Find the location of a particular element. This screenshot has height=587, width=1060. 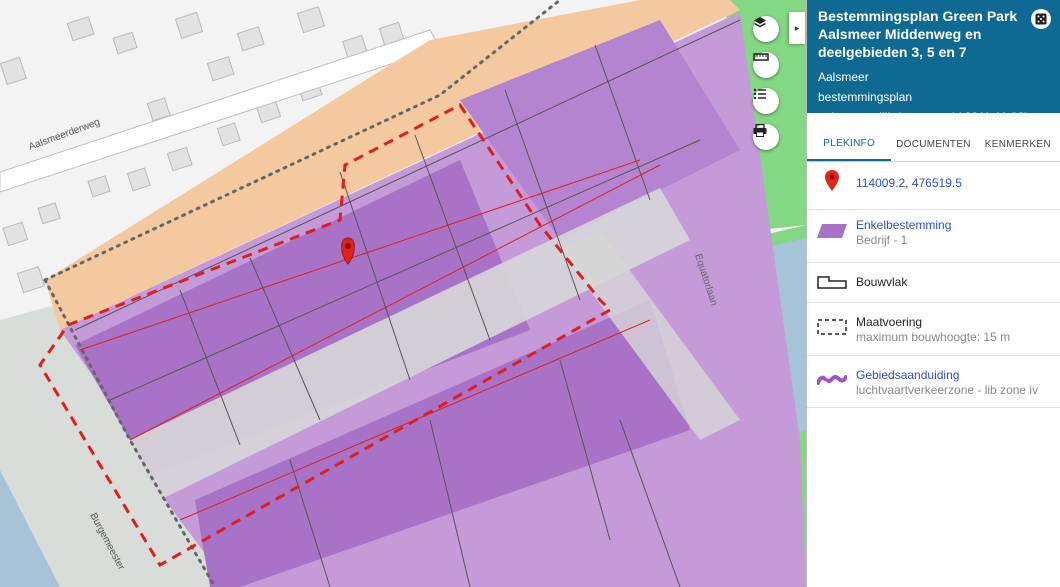

ruler-icon is located at coordinates (761, 57).